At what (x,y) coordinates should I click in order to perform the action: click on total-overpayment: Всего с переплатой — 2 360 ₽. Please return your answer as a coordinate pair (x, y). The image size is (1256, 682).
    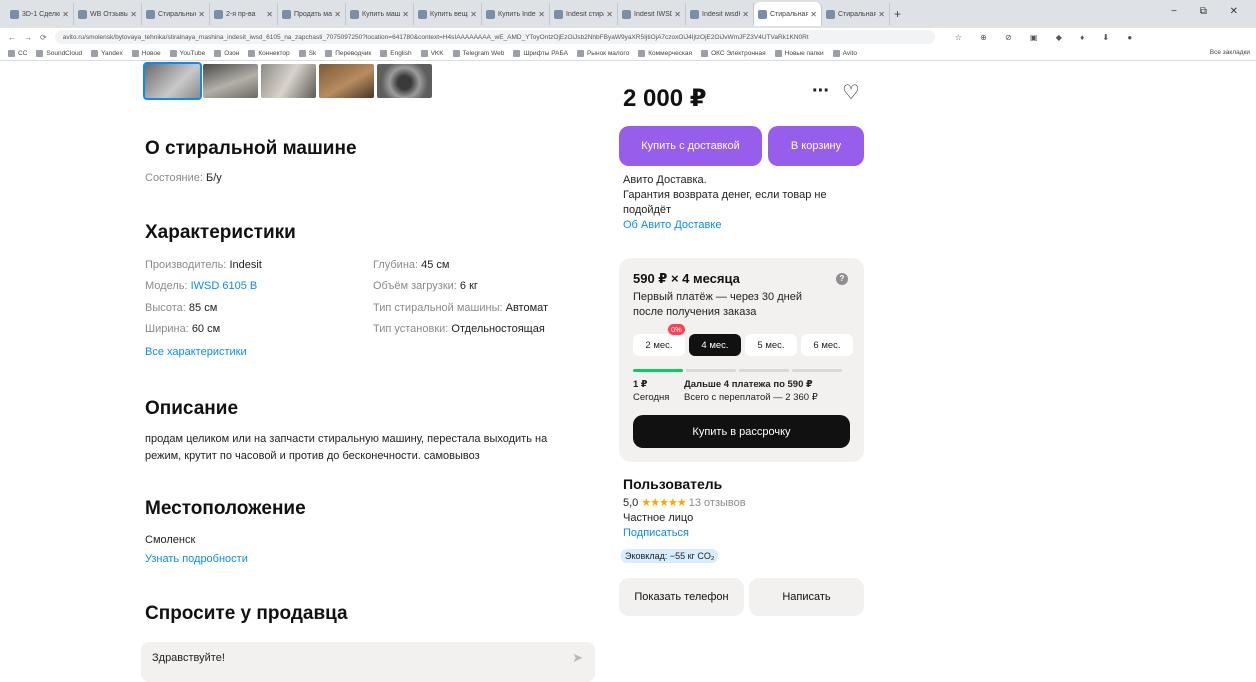
    Looking at the image, I should click on (751, 397).